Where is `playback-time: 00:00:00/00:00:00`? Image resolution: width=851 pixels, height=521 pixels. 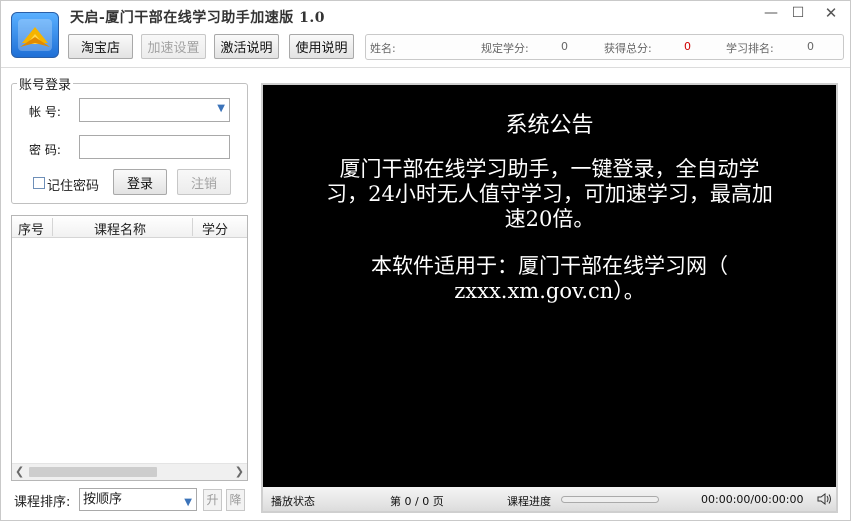 playback-time: 00:00:00/00:00:00 is located at coordinates (752, 499).